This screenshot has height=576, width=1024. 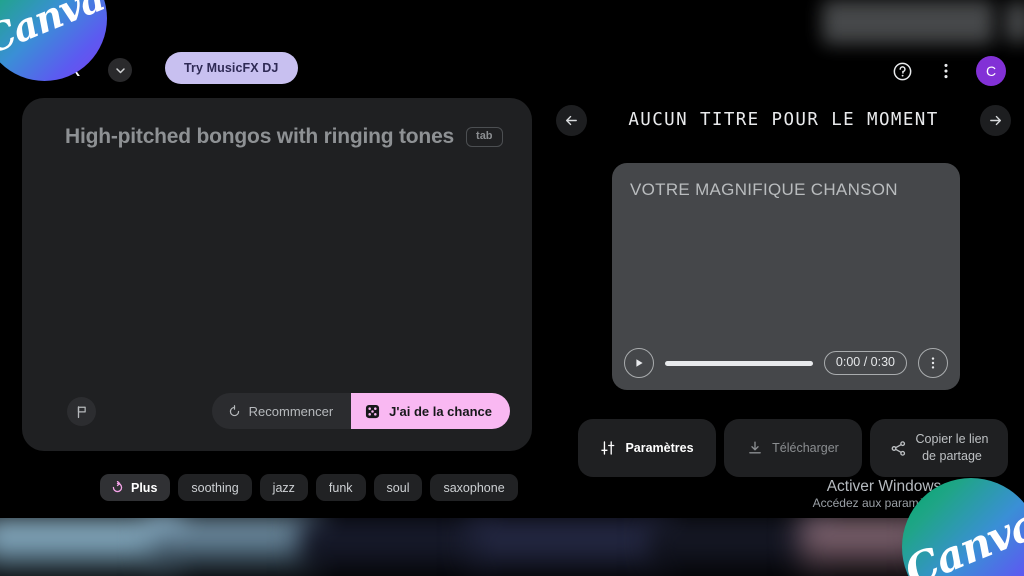 I want to click on result-title-row: AUCUN TITRE POUR LE MOMENT, so click(x=783, y=120).